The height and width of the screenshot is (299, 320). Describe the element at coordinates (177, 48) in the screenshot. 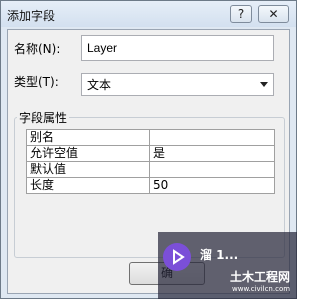

I see `name-input: Layer` at that location.